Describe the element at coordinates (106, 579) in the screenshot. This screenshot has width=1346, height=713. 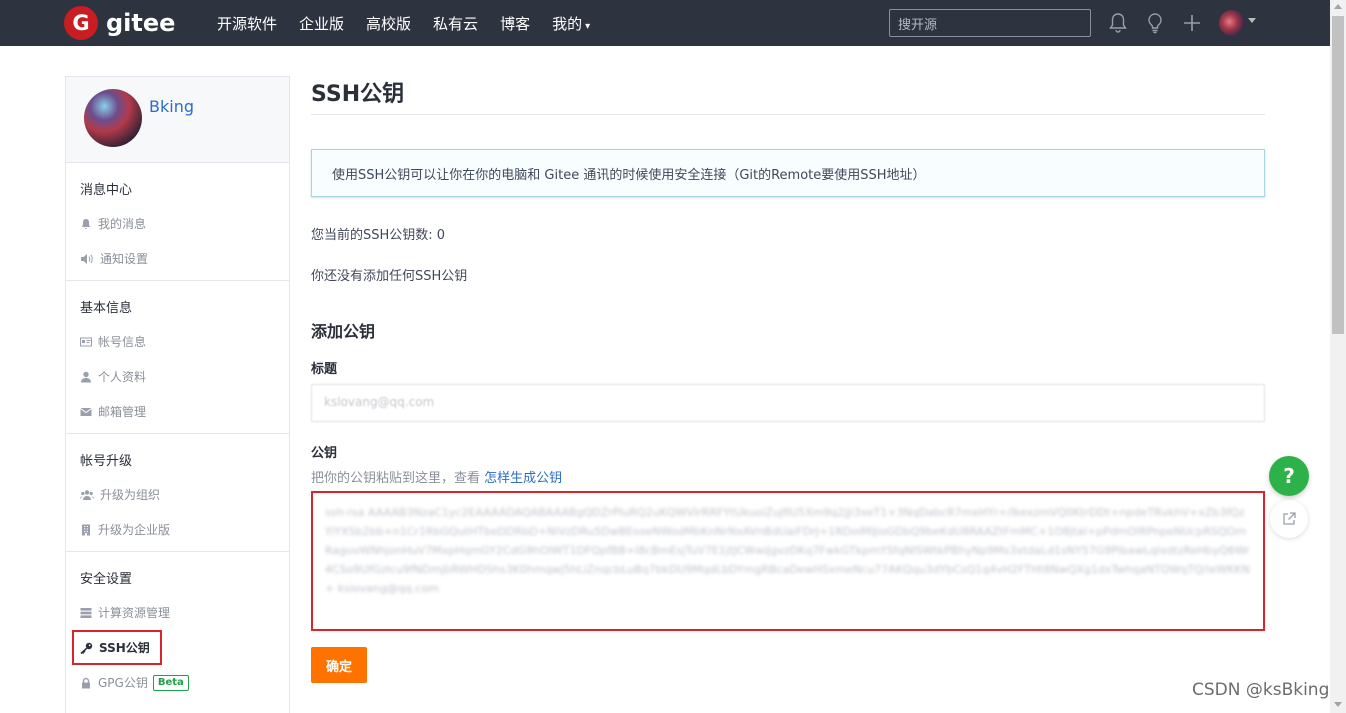
I see `sidebar-section-title: 安全设置` at that location.